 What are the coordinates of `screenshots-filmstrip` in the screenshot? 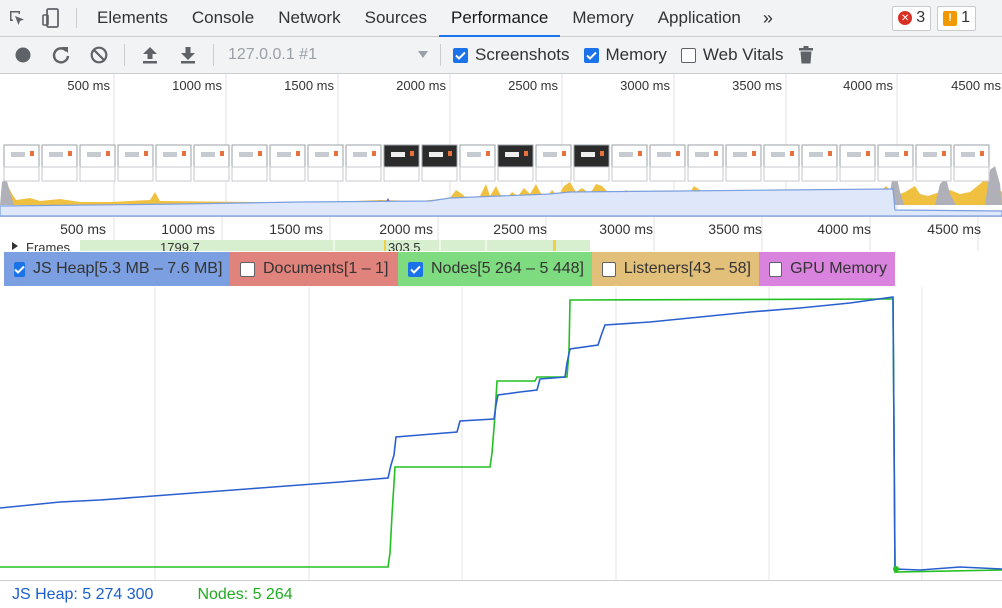 It's located at (496, 163).